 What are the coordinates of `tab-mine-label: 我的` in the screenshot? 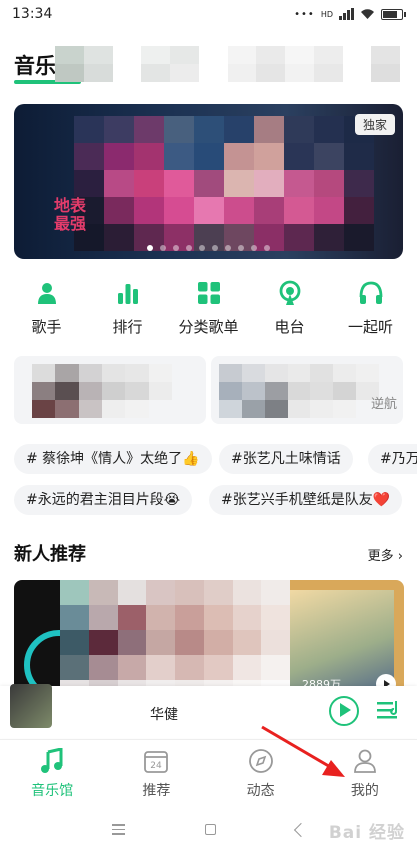 It's located at (364, 791).